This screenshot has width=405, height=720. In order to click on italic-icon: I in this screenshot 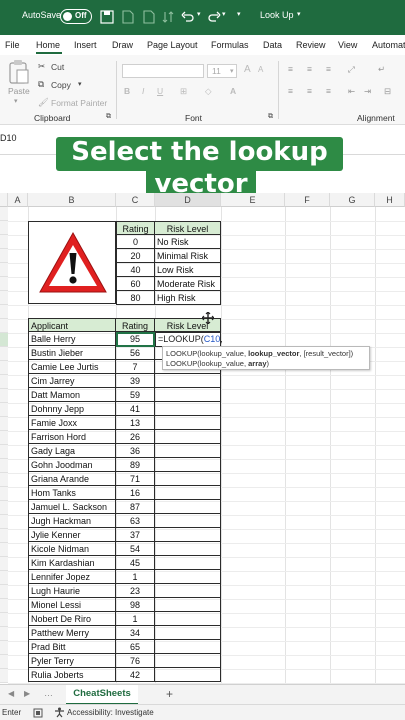, I will do `click(143, 91)`.